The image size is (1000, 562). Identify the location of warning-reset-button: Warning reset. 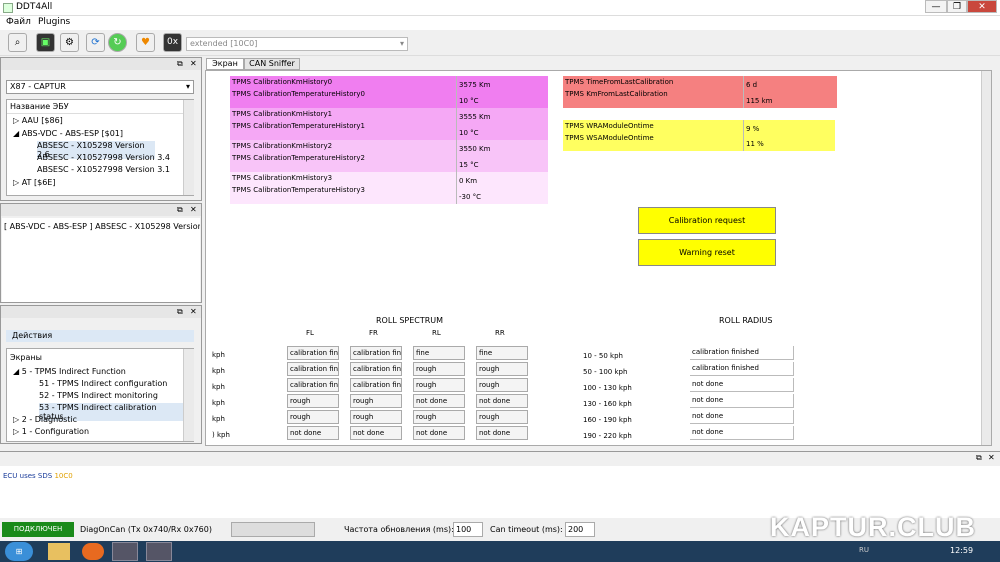
(707, 252).